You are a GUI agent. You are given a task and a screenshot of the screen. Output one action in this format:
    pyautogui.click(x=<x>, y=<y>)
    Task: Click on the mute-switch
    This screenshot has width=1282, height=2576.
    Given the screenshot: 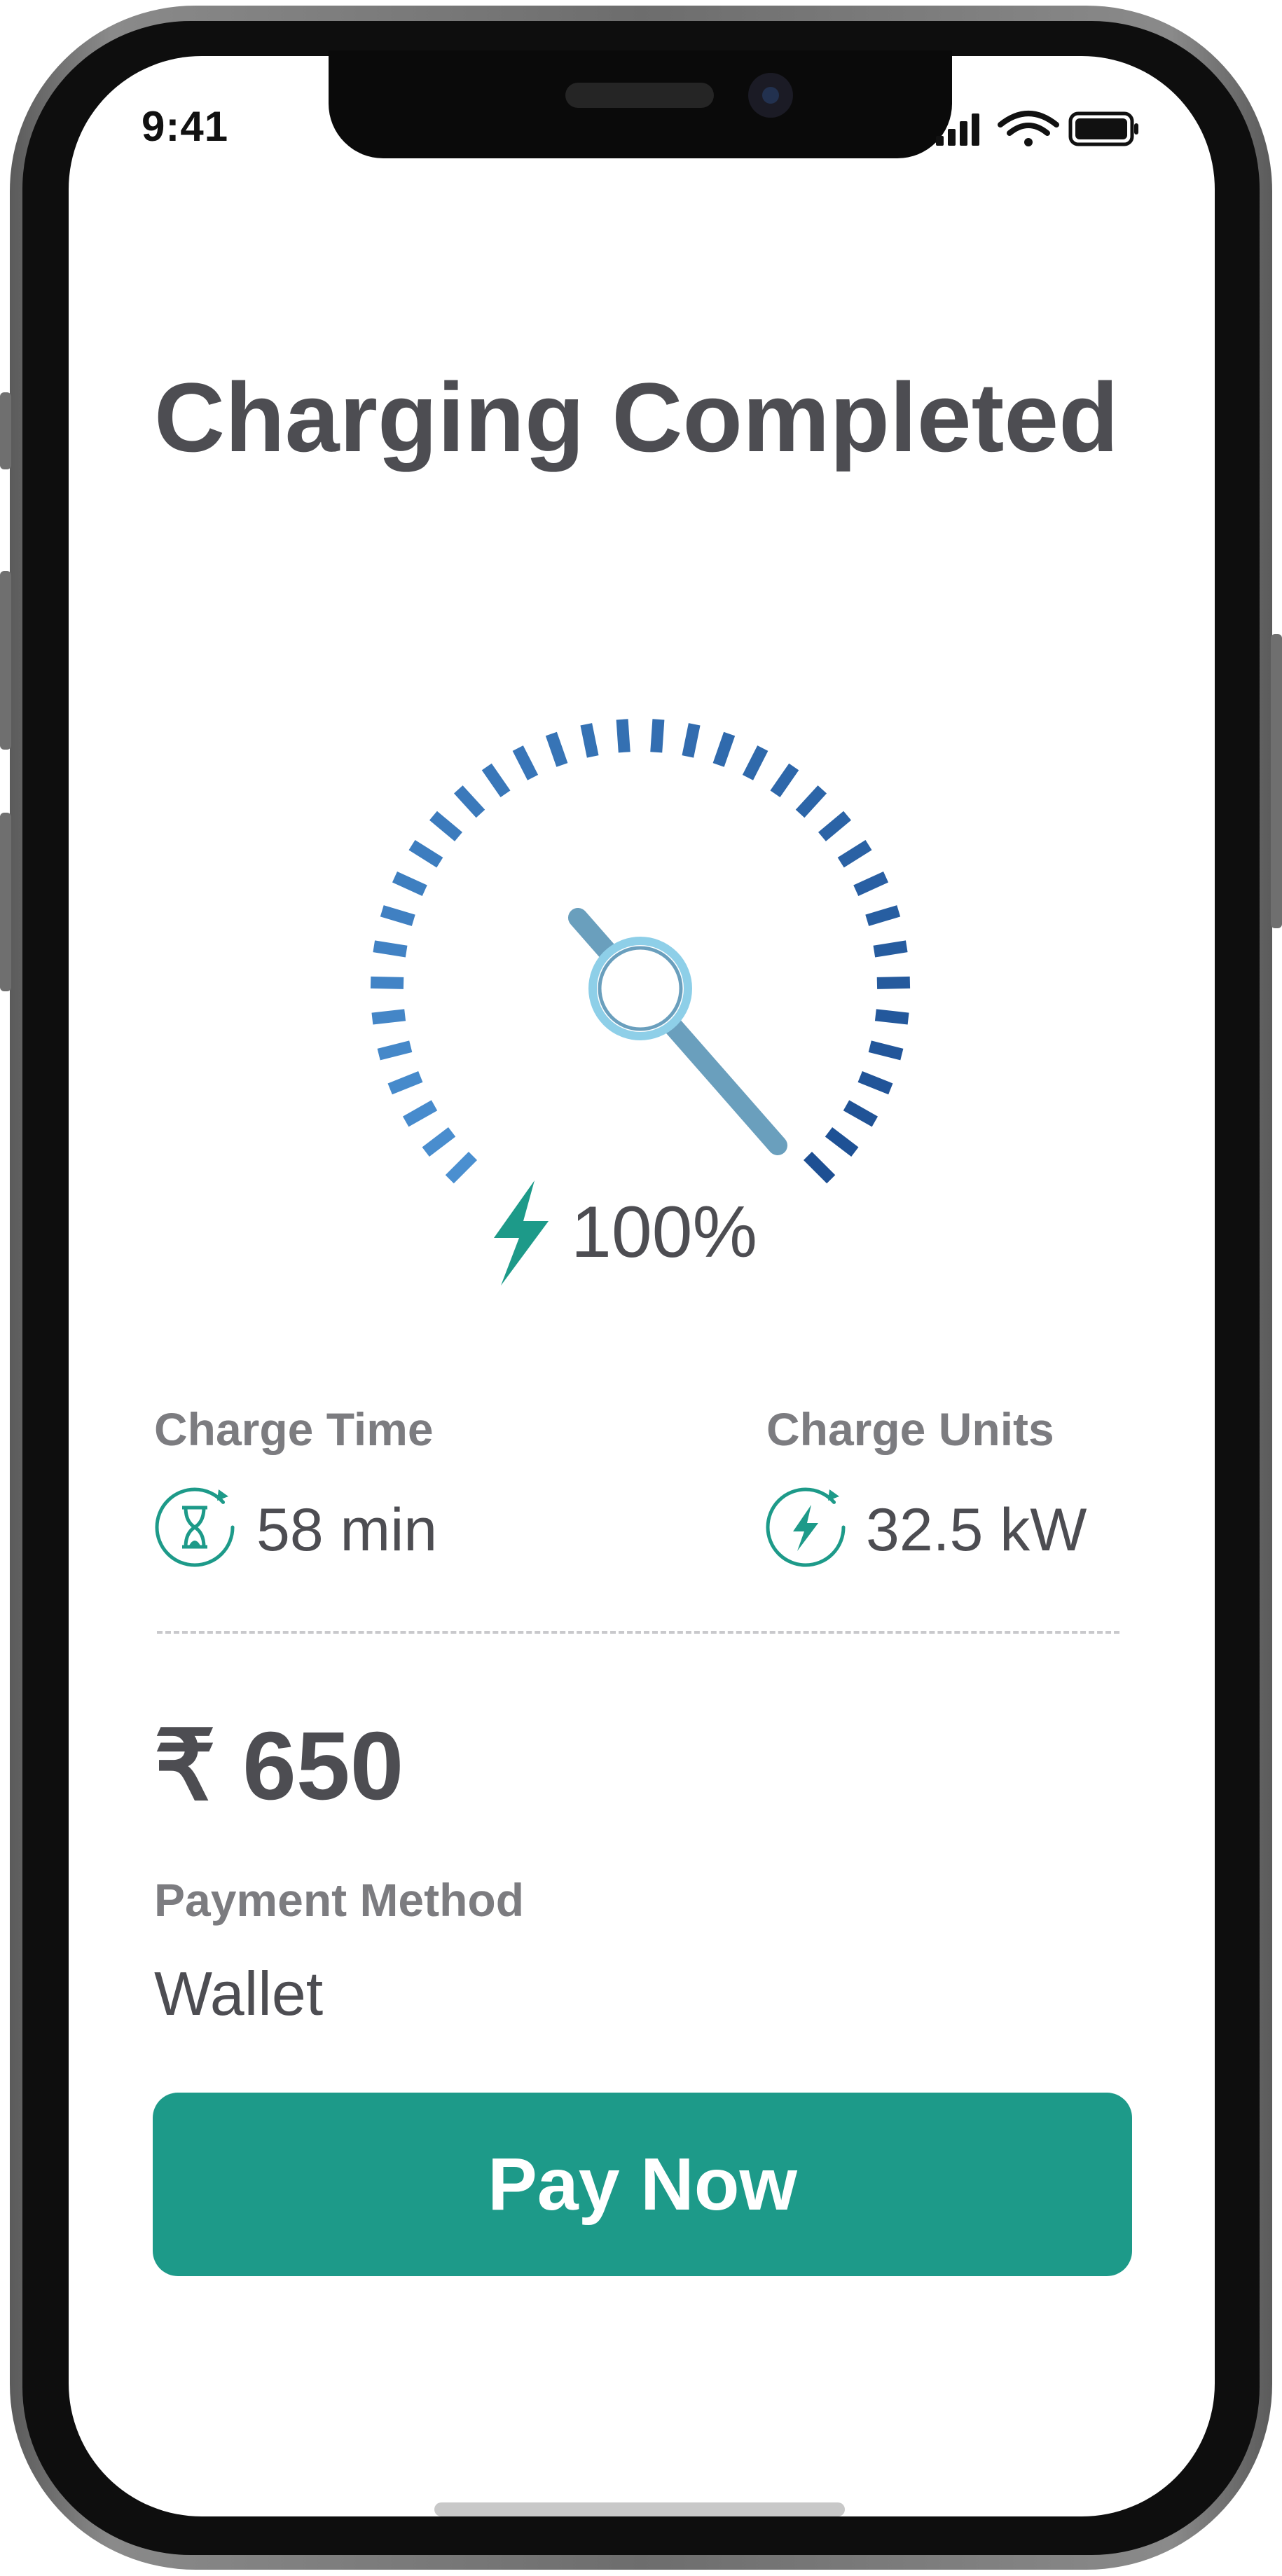 What is the action you would take?
    pyautogui.click(x=5, y=430)
    